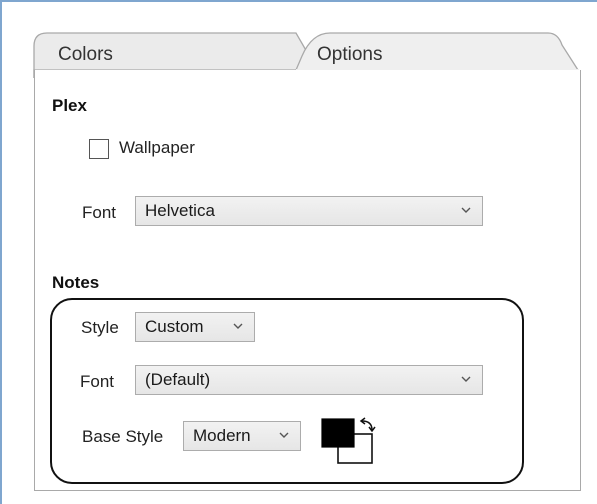 Image resolution: width=597 pixels, height=504 pixels. Describe the element at coordinates (123, 436) in the screenshot. I see `notes-base-style-label: Base Style` at that location.